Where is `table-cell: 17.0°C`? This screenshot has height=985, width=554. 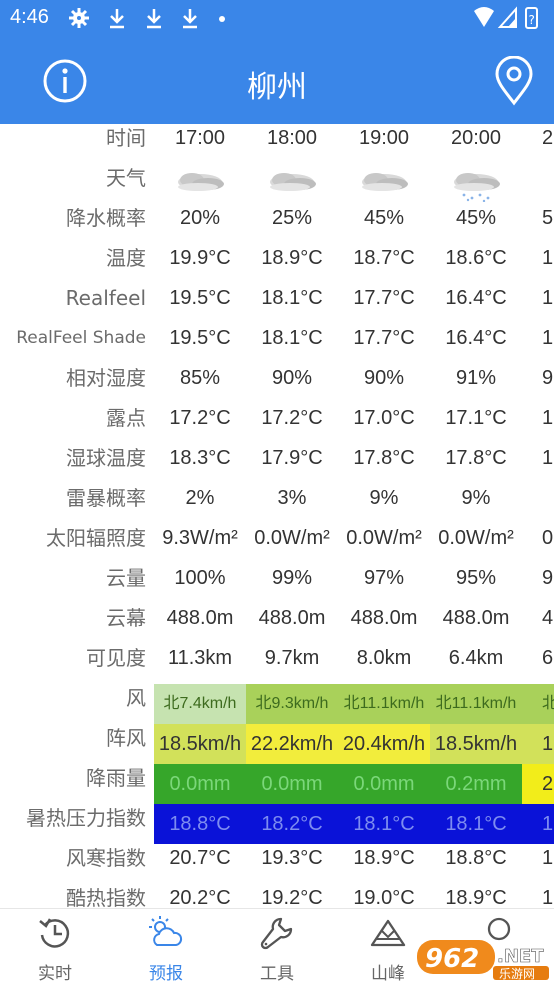
table-cell: 17.0°C is located at coordinates (384, 418).